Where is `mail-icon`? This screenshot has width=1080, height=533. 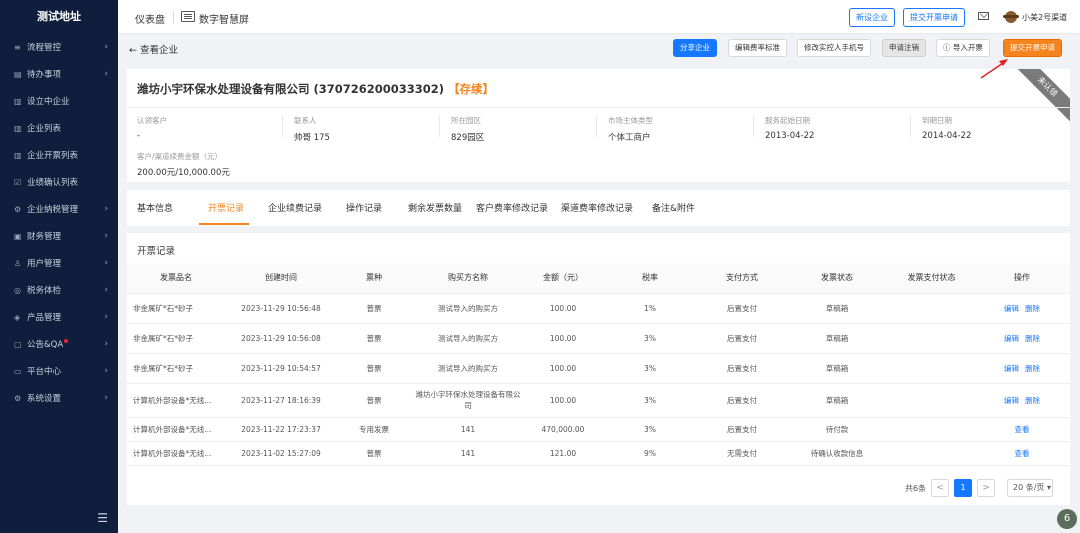
mail-icon is located at coordinates (983, 16).